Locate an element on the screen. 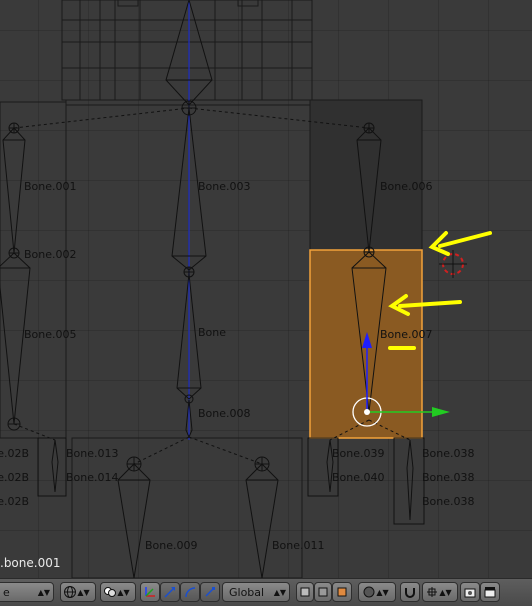  viewport-header: e ▲▼ ▲▼ ▲▼ Global ▲▼ ▲▼ ▲▼ is located at coordinates (266, 592).